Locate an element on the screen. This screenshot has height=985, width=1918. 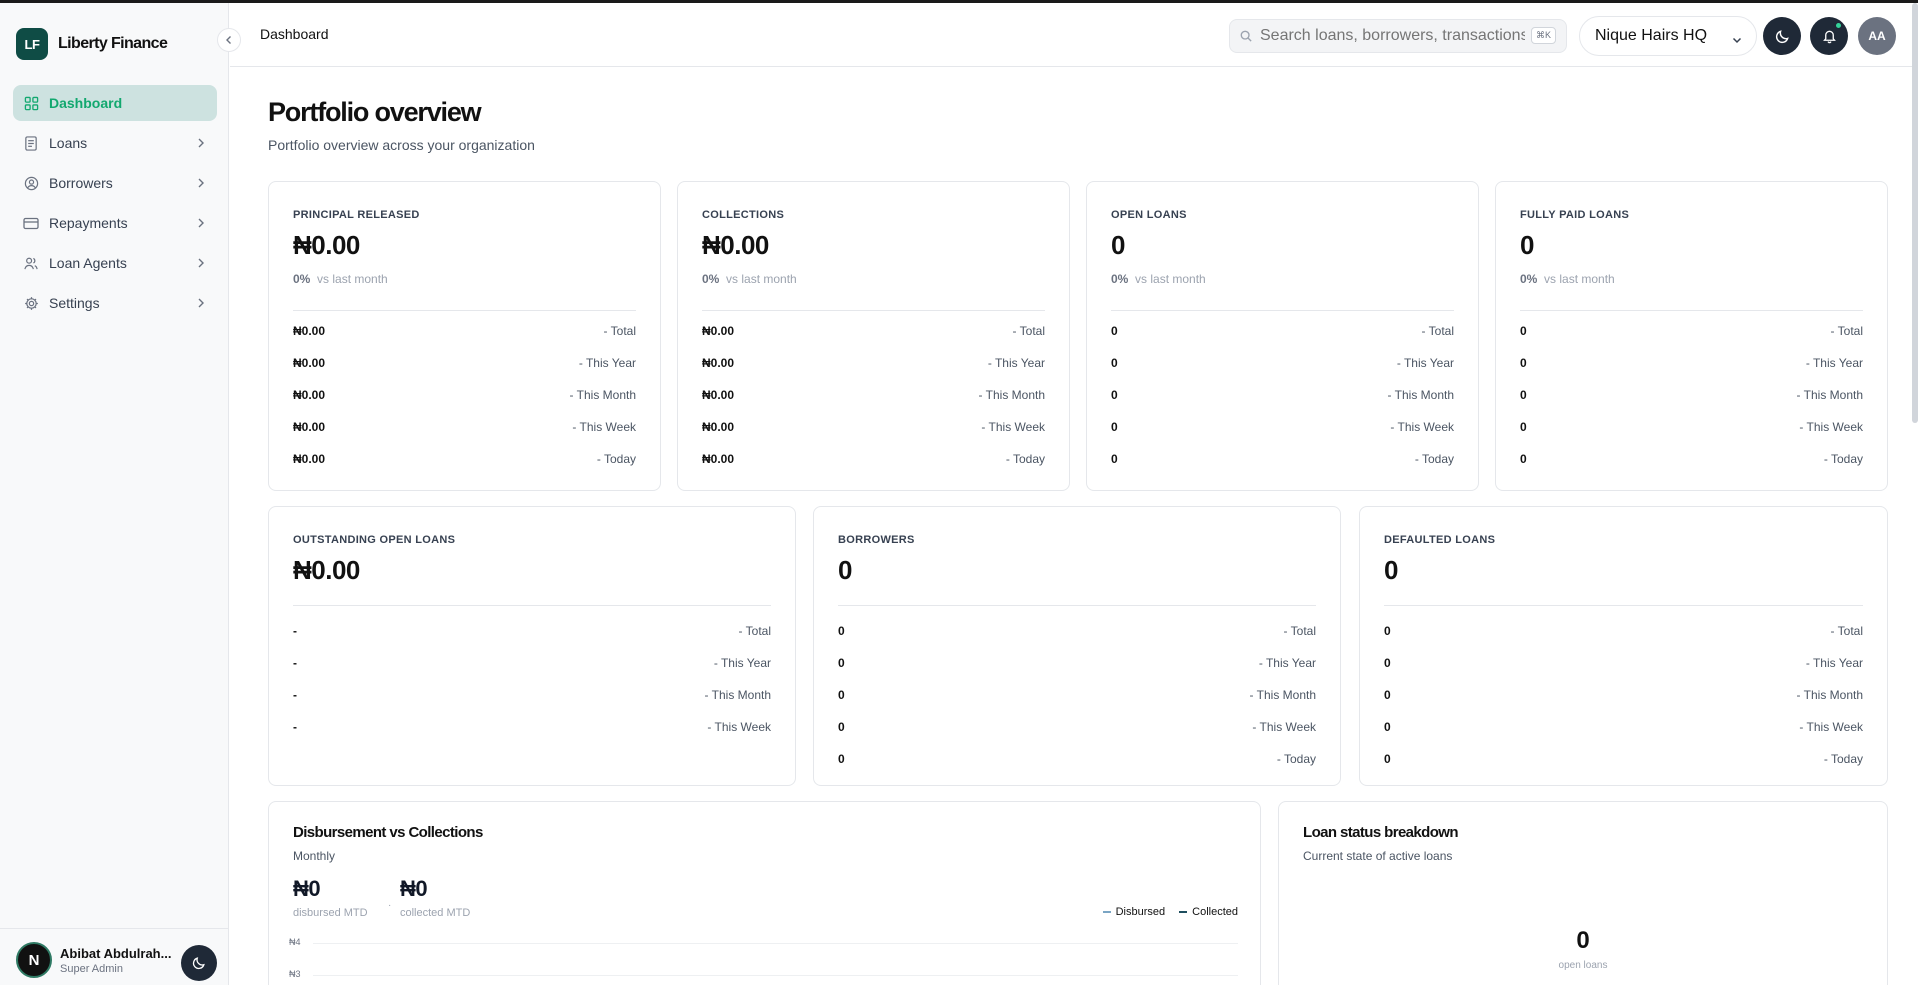
gear-icon is located at coordinates (31, 303).